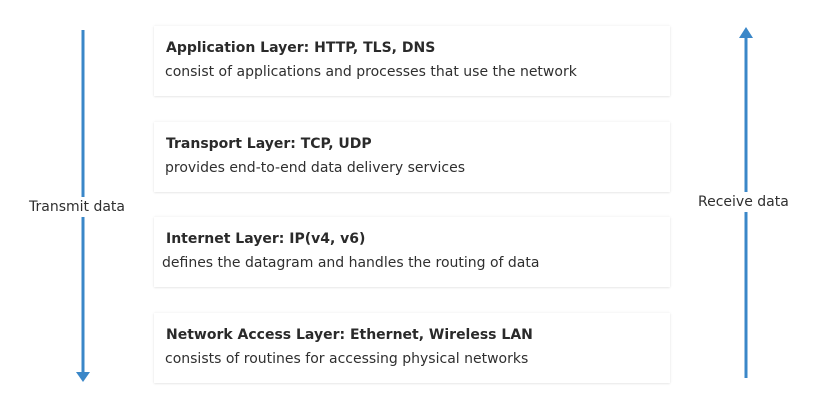 The height and width of the screenshot is (408, 824). Describe the element at coordinates (743, 202) in the screenshot. I see `receive-data-label: Receive data` at that location.